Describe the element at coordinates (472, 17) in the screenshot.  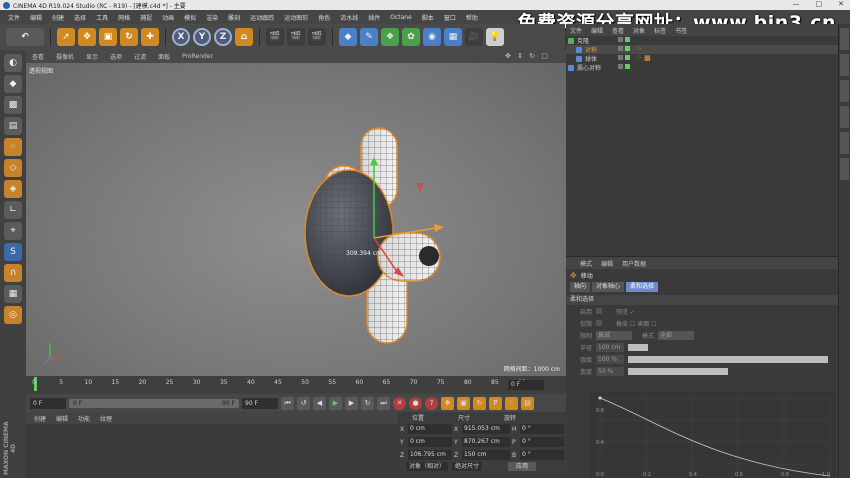
I see `menu-help: 帮助` at that location.